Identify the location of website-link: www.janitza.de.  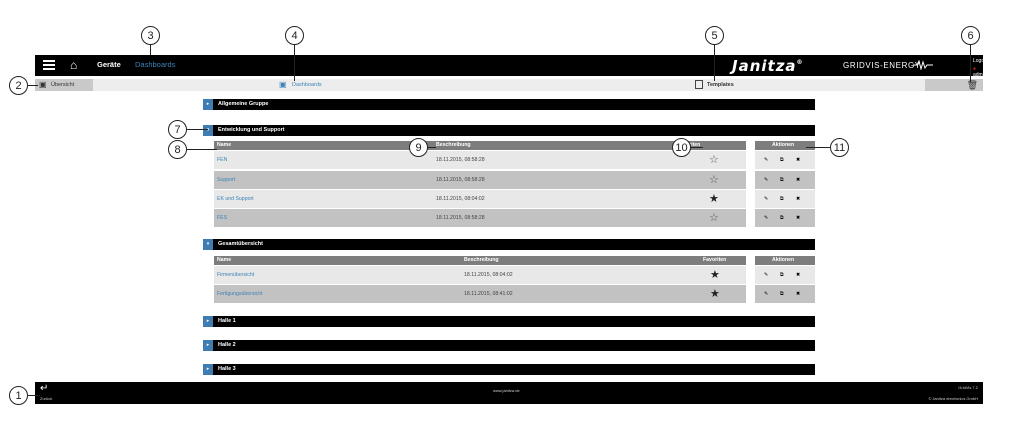
(506, 390).